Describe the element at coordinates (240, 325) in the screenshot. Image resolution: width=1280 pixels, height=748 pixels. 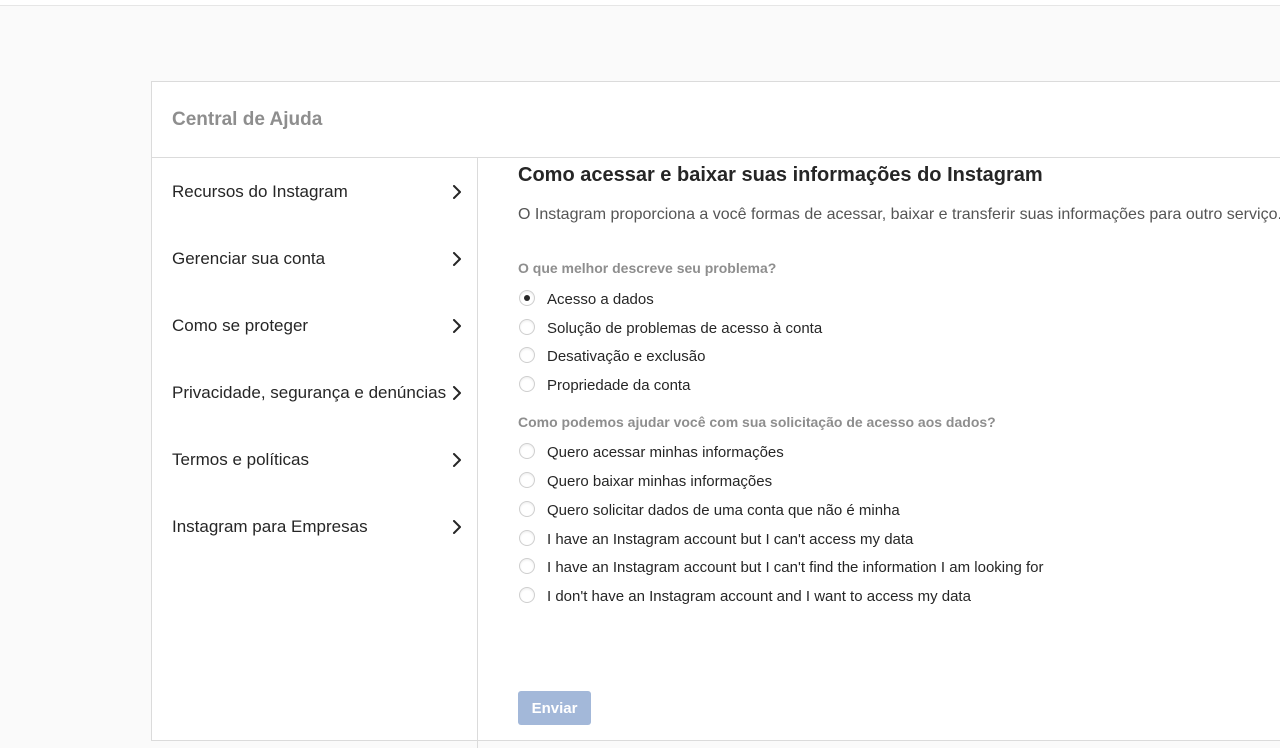
I see `sidebar-item-label: Como se proteger` at that location.